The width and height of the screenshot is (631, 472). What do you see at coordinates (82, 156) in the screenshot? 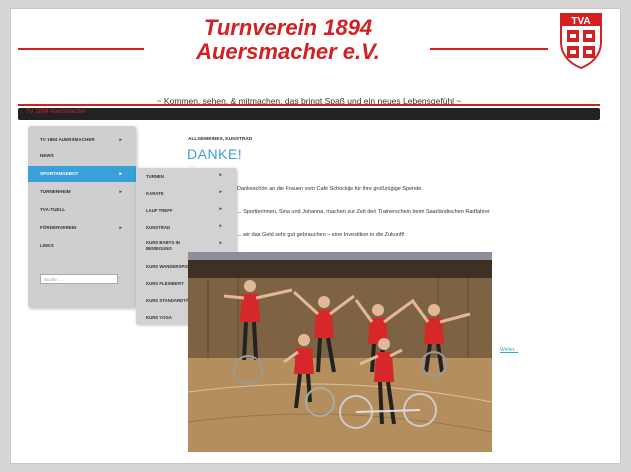
I see `sidebar-item-news: NEWS` at bounding box center [82, 156].